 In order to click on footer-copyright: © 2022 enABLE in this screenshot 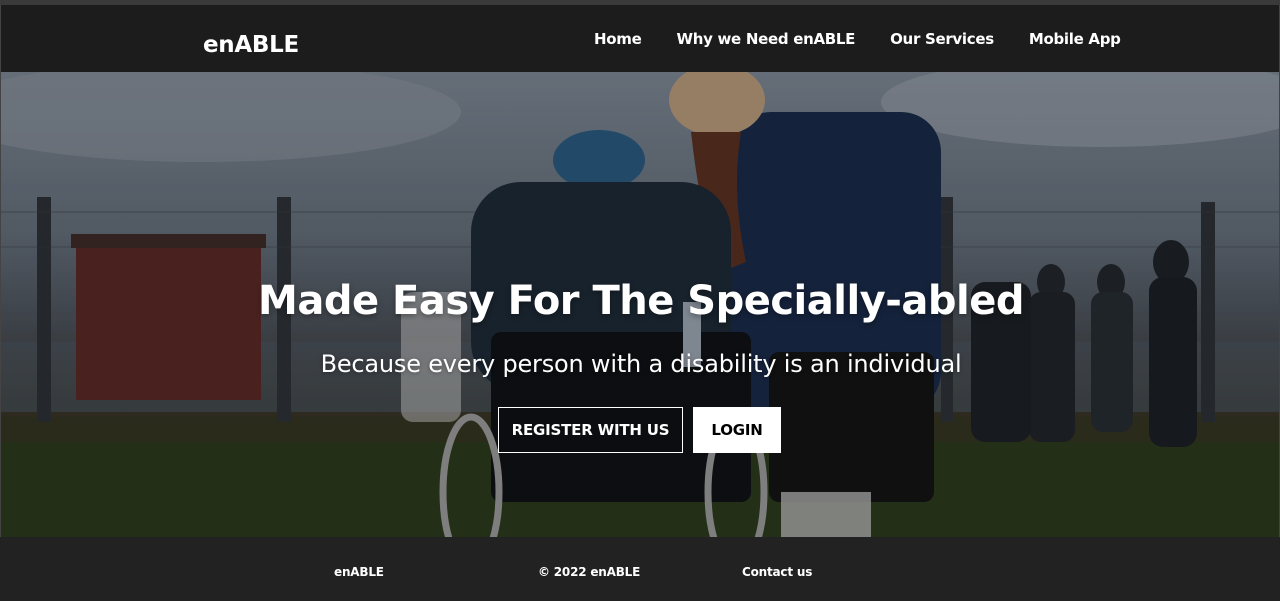, I will do `click(589, 572)`.